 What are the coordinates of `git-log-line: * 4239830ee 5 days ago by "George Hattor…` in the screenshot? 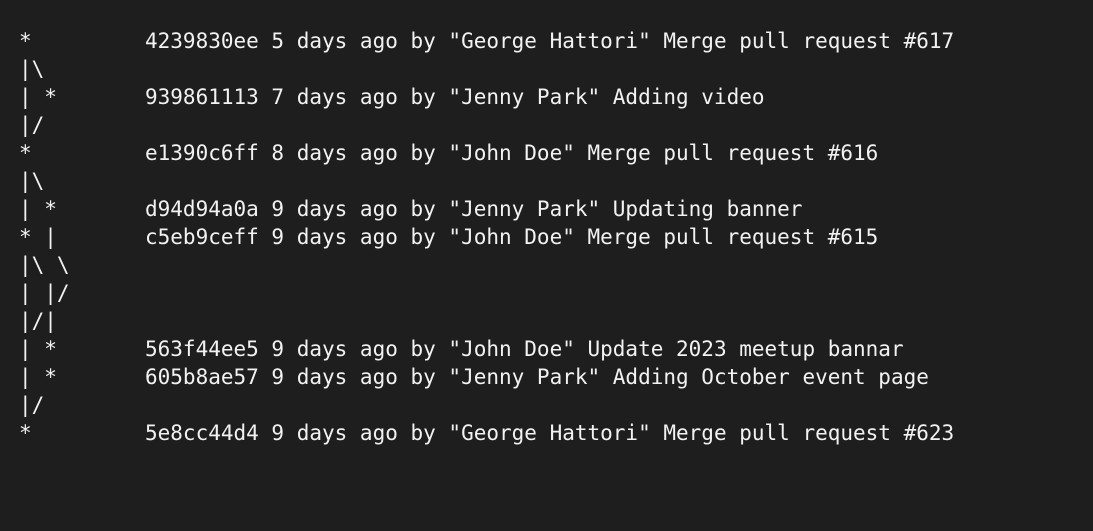 It's located at (546, 41).